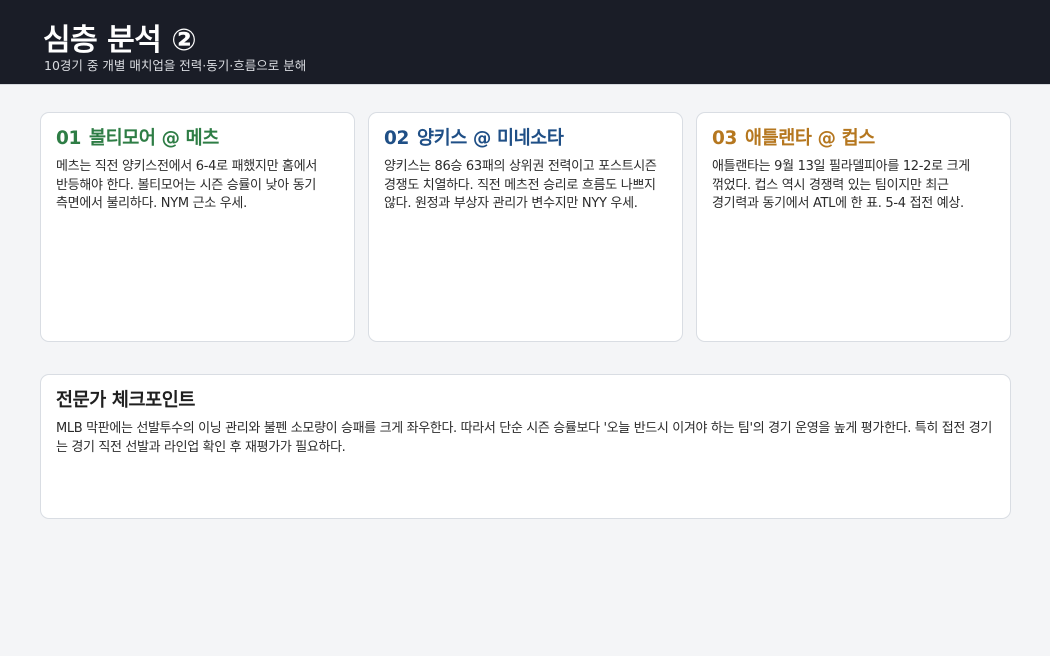  I want to click on expert-checkpoint-title: 전문가 체크포인트, so click(126, 400).